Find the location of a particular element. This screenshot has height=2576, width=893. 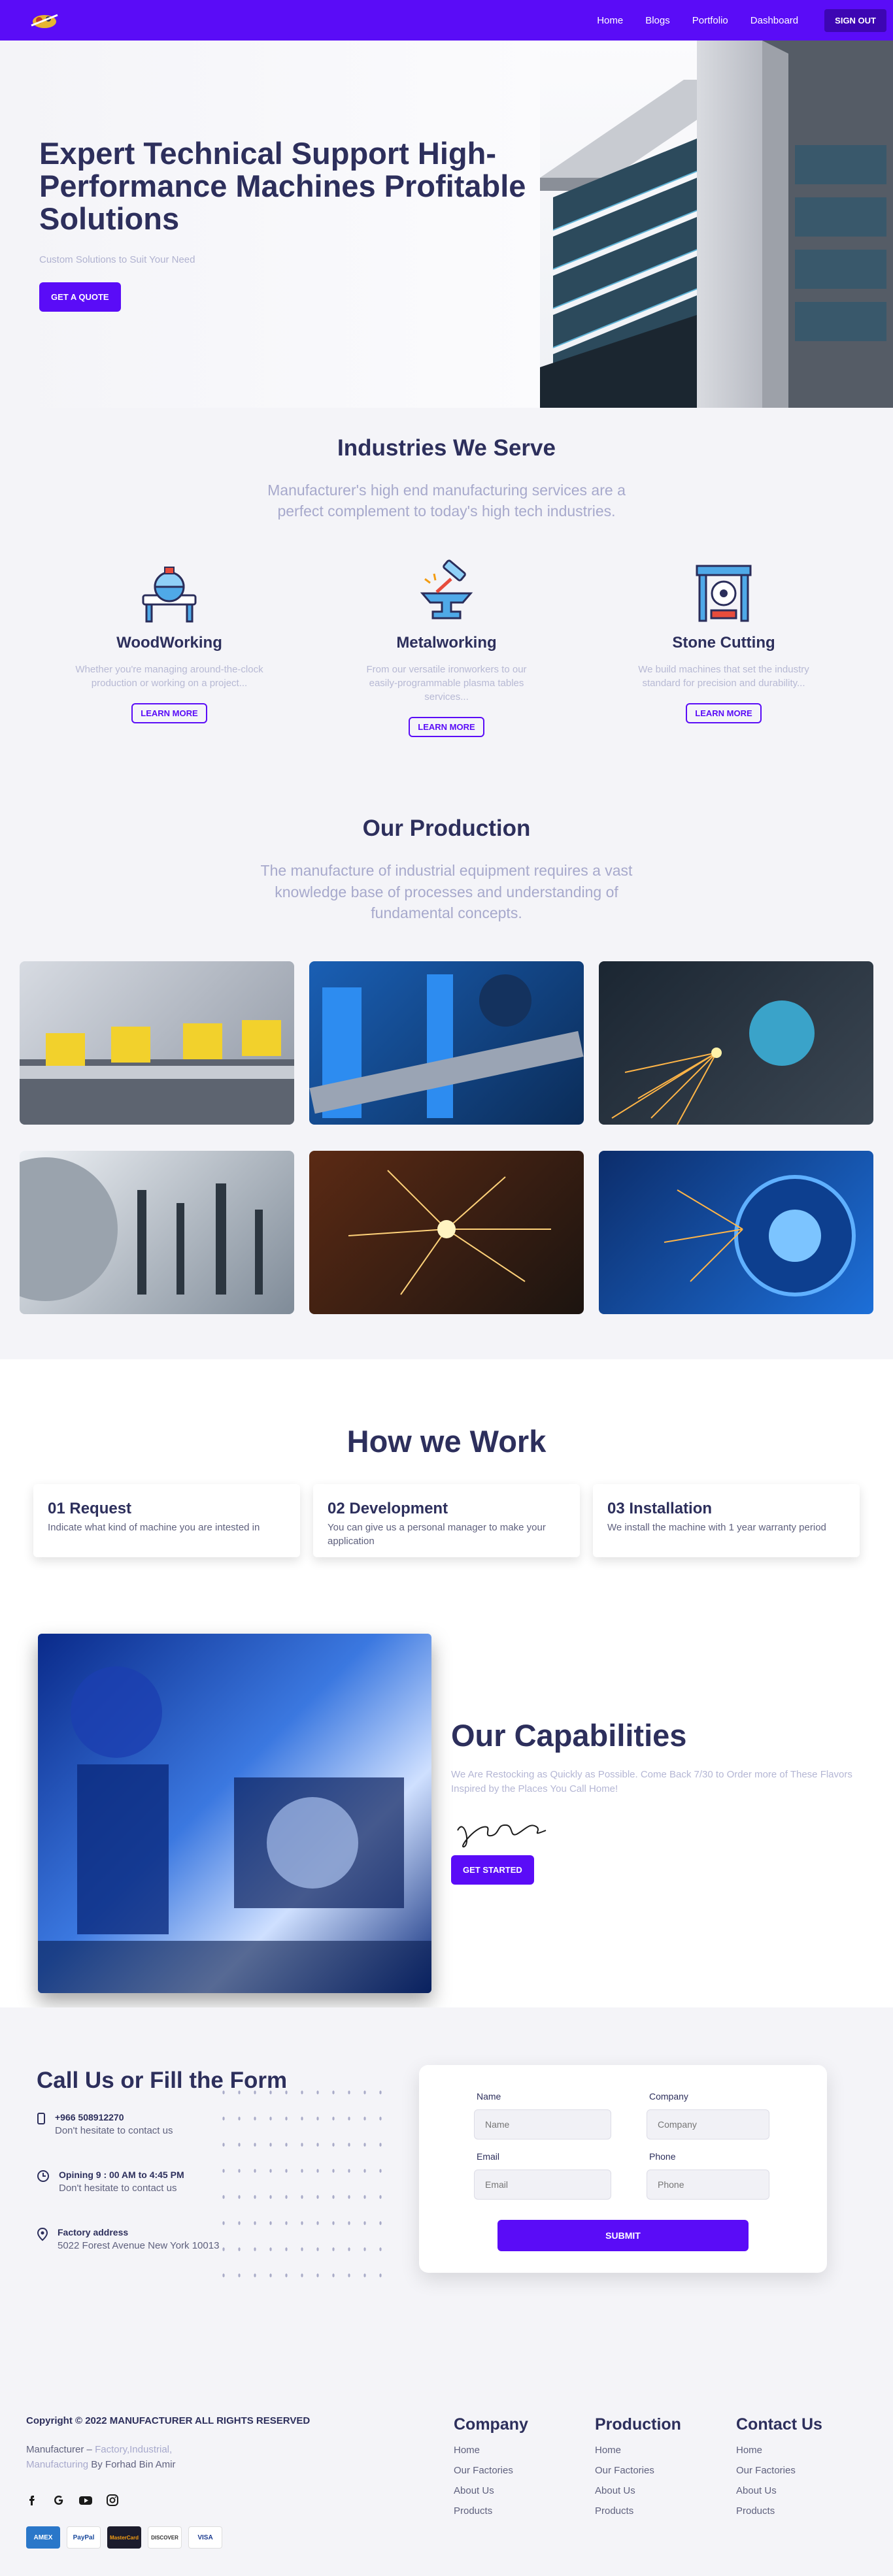

brand-logo is located at coordinates (44, 20).